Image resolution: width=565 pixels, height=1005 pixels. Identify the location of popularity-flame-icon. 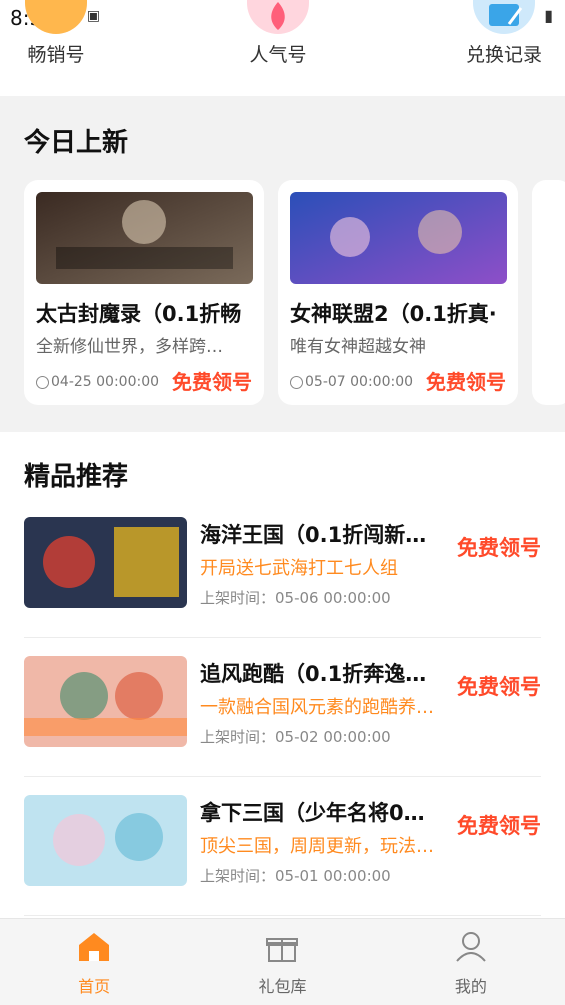
(278, 17).